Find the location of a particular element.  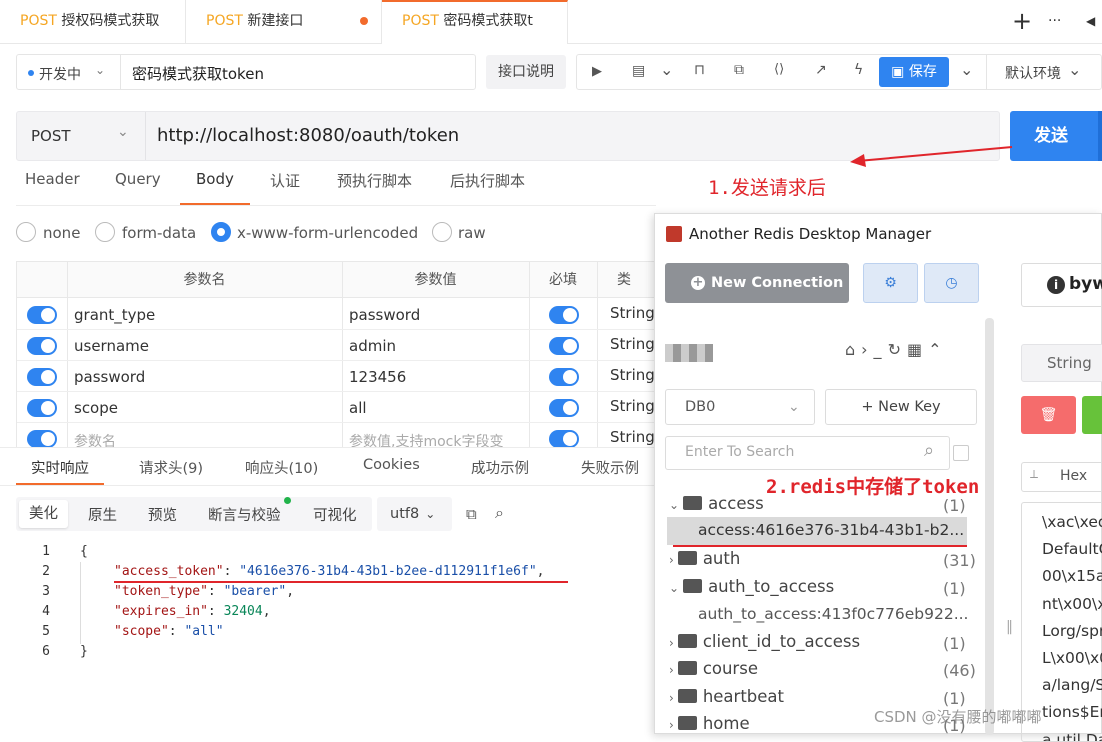

tree-folder: › home is located at coordinates (709, 723).